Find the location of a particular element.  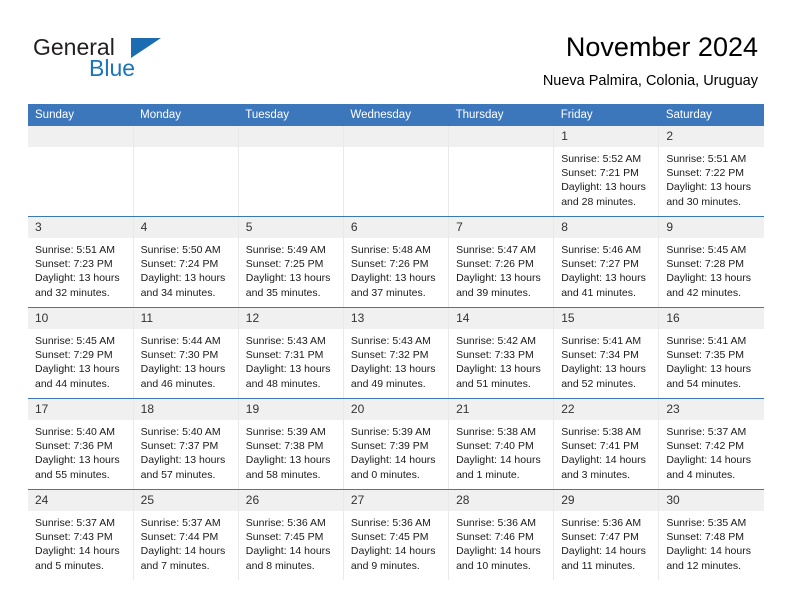

daylight-text-line2: and 7 minutes. is located at coordinates (175, 565).